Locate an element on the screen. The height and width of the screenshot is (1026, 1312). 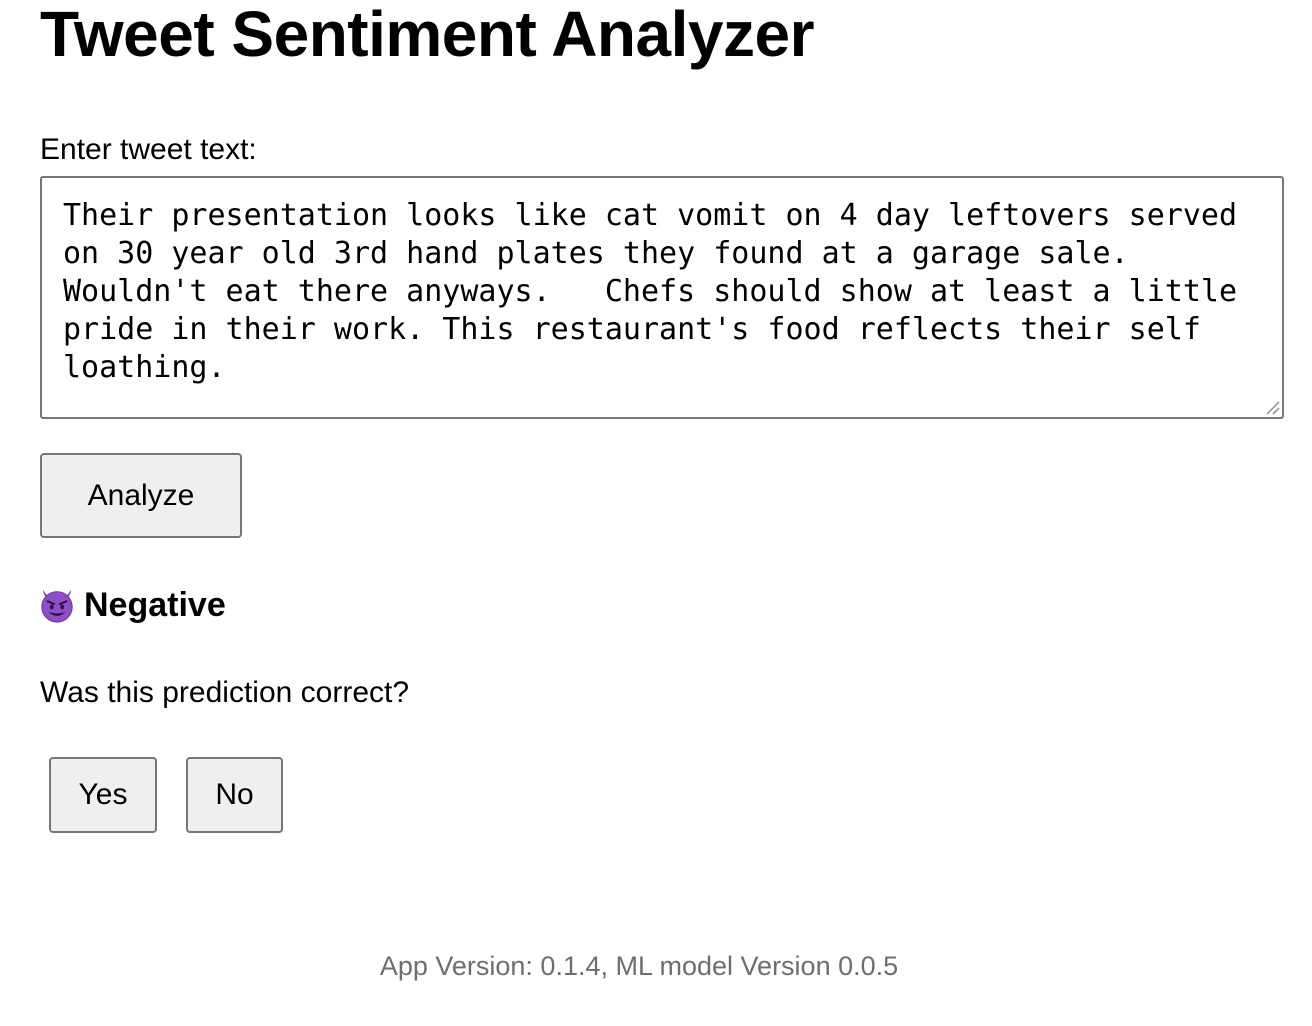
page-title: Tweet Sentiment Analyzer is located at coordinates (427, 35).